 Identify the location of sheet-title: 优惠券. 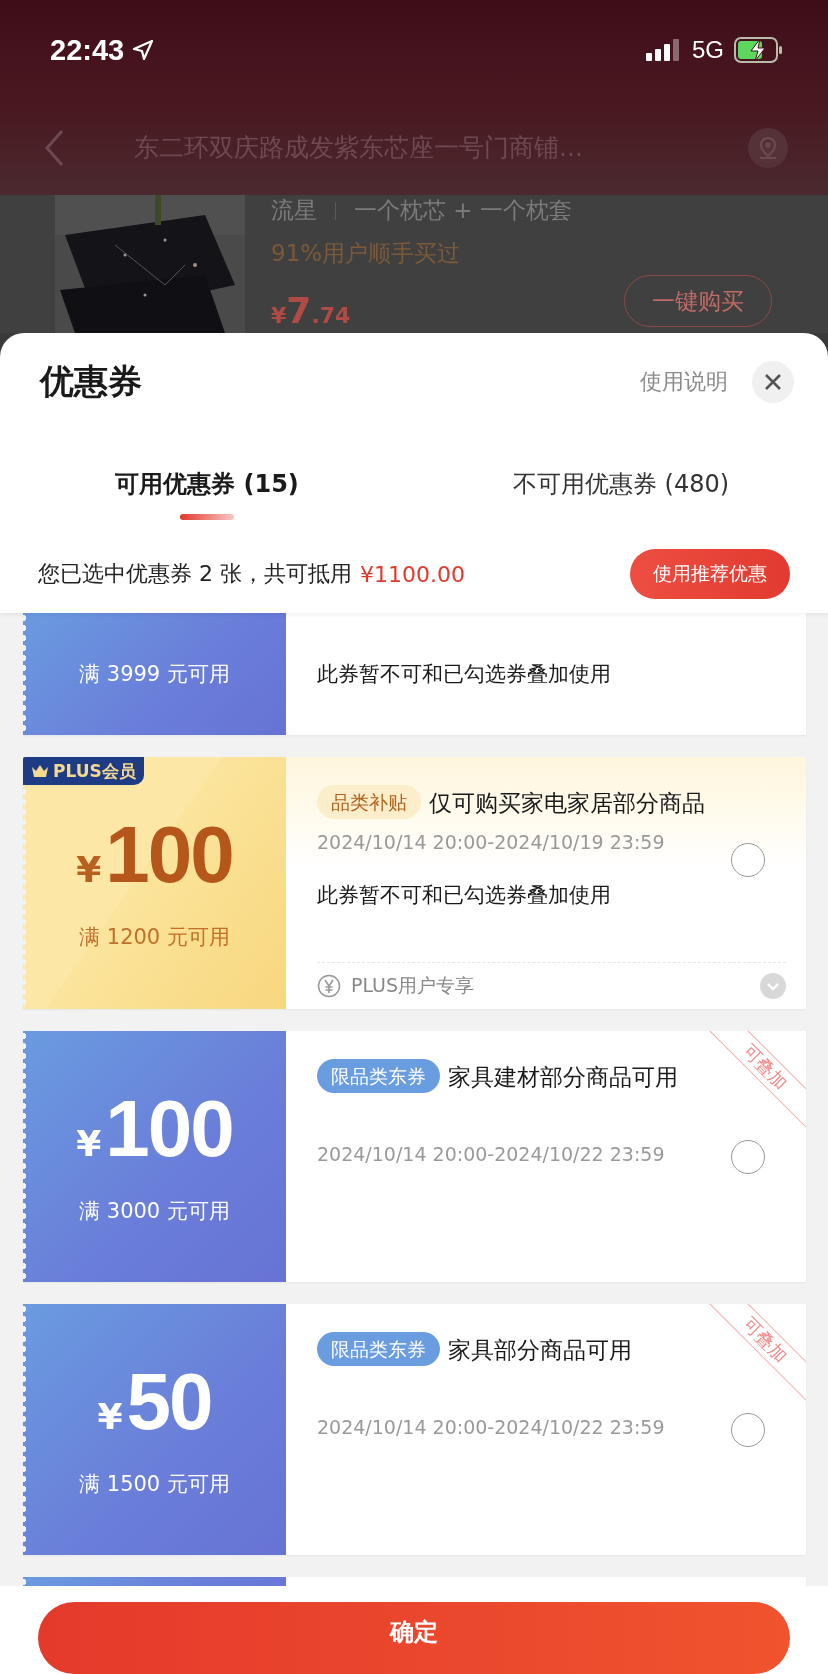
(91, 382).